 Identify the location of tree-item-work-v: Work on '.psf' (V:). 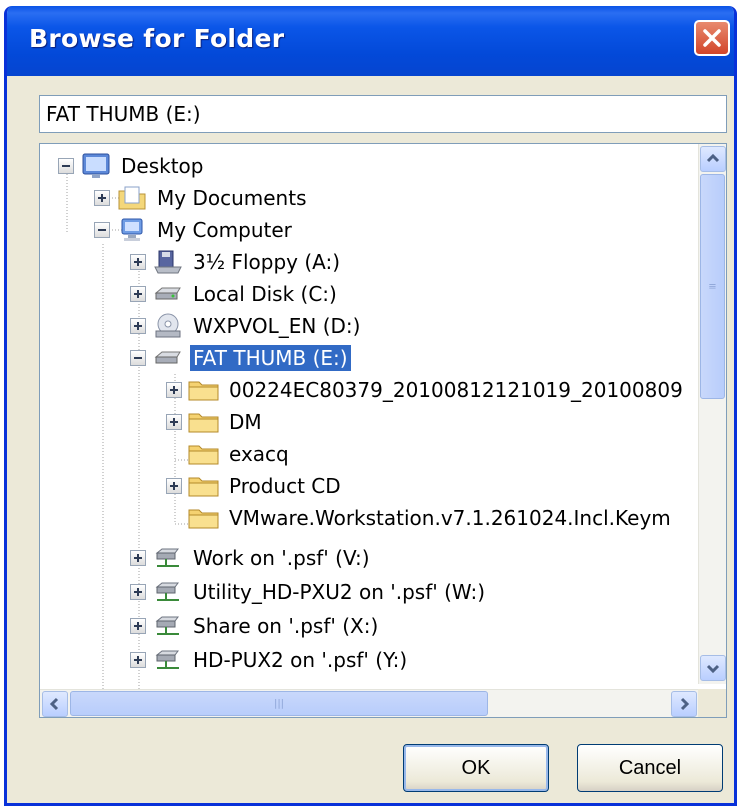
(251, 558).